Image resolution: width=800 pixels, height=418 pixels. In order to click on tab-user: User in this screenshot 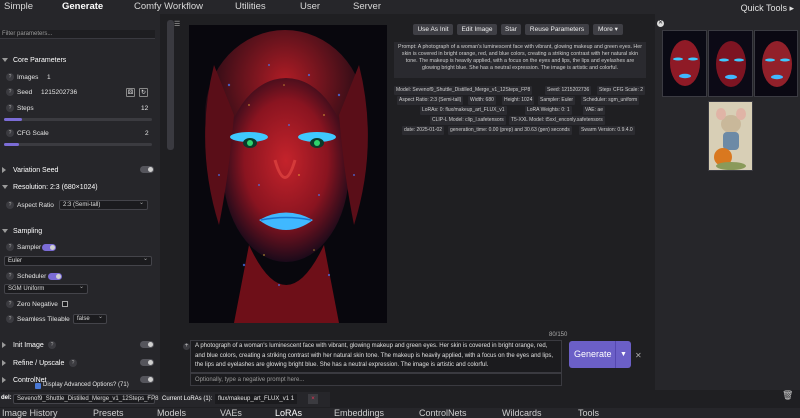, I will do `click(310, 6)`.